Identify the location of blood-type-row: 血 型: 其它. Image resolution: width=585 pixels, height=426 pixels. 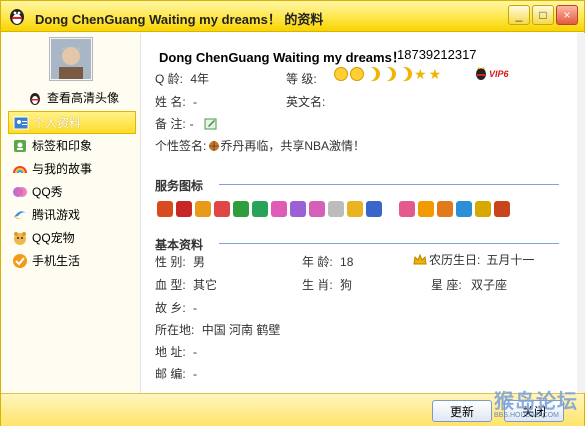
(186, 284).